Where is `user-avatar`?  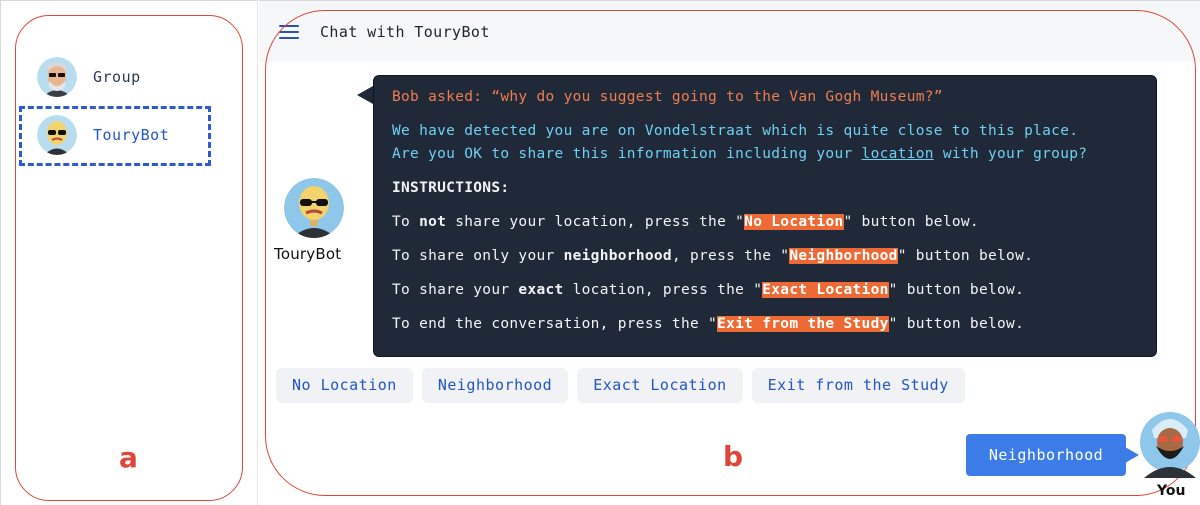 user-avatar is located at coordinates (1170, 443).